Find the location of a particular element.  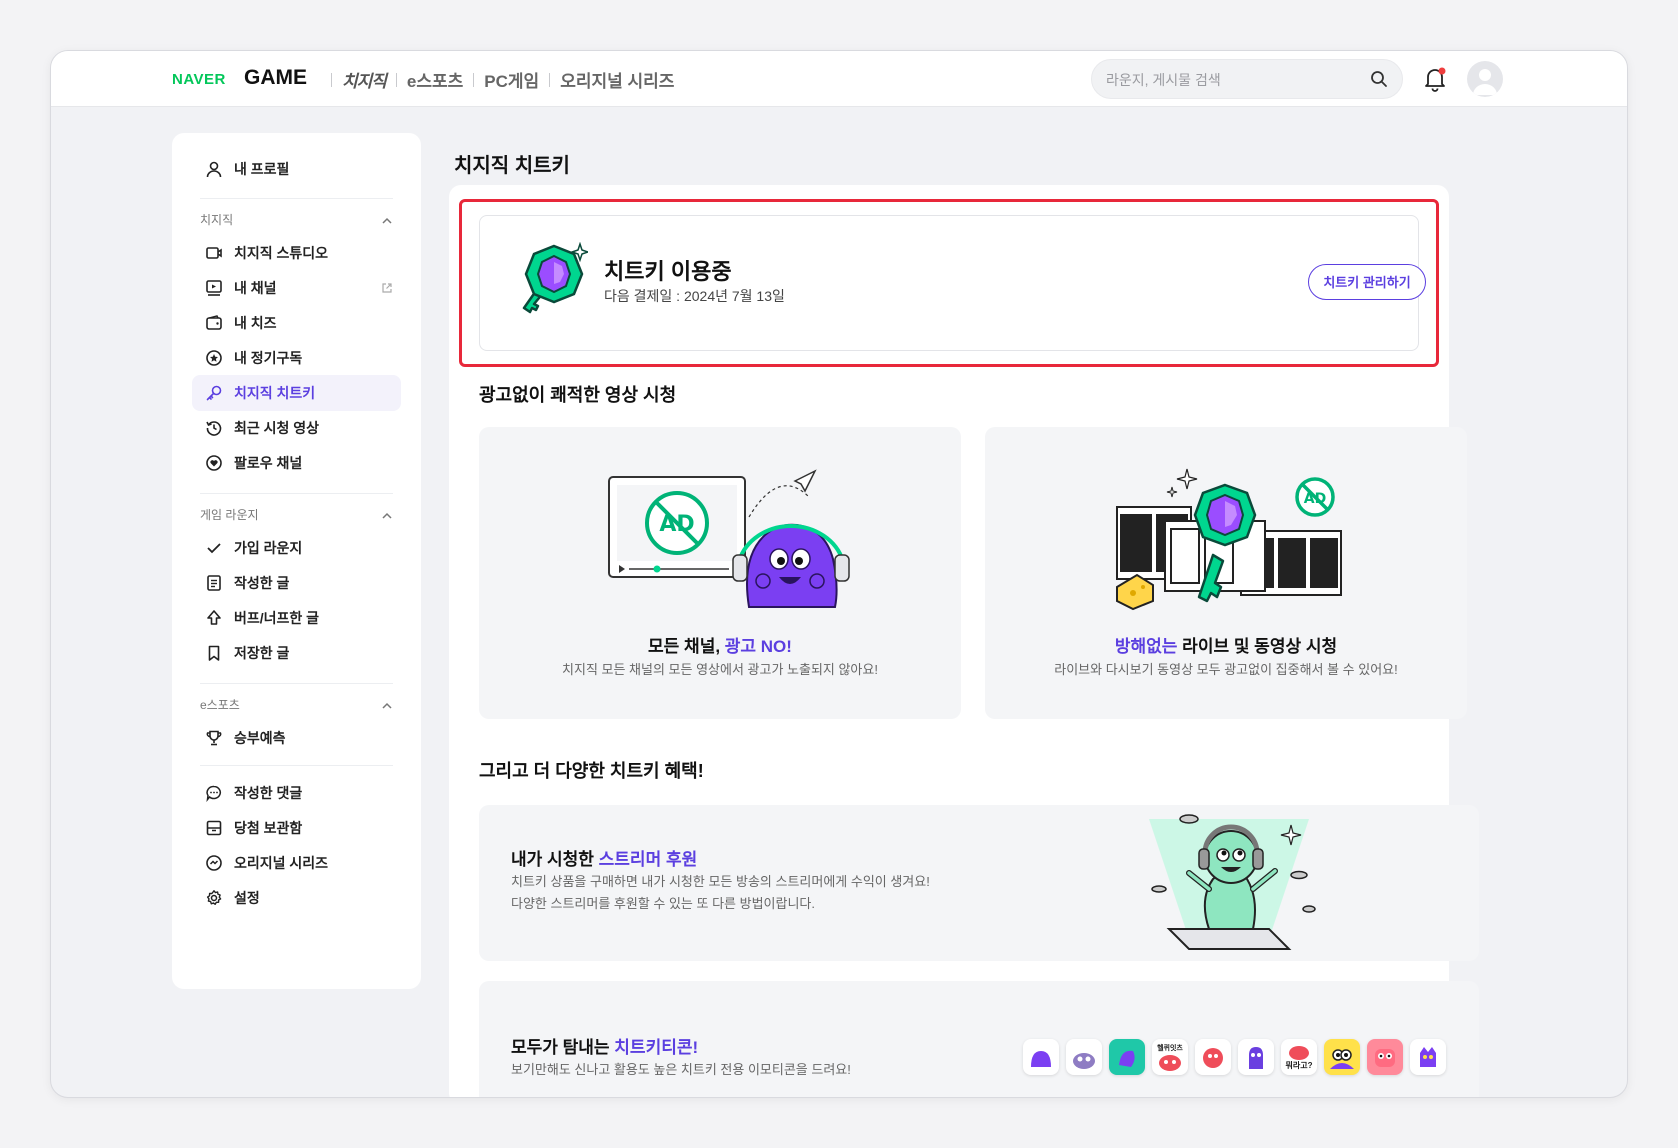

sidebar-item-cheatkey: 치지직 치트키 is located at coordinates (296, 393).